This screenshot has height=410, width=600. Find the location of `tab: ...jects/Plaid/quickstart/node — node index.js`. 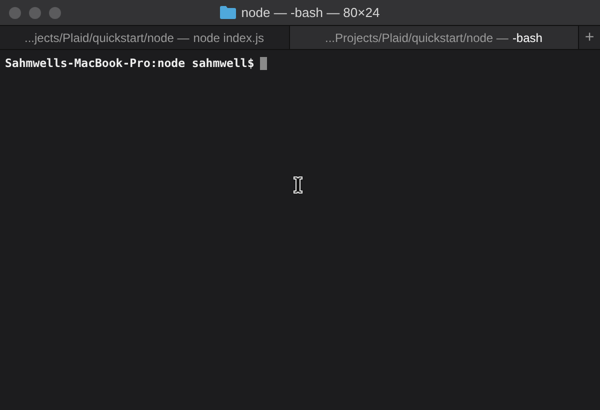

tab: ...jects/Plaid/quickstart/node — node index.js is located at coordinates (145, 37).